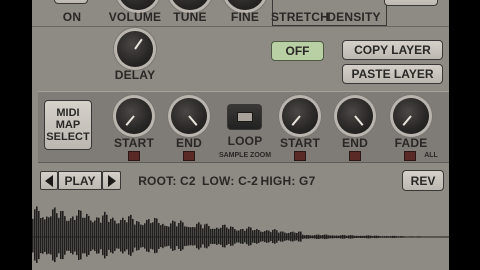 The image size is (480, 270). I want to click on loop-start-knob, so click(300, 116).